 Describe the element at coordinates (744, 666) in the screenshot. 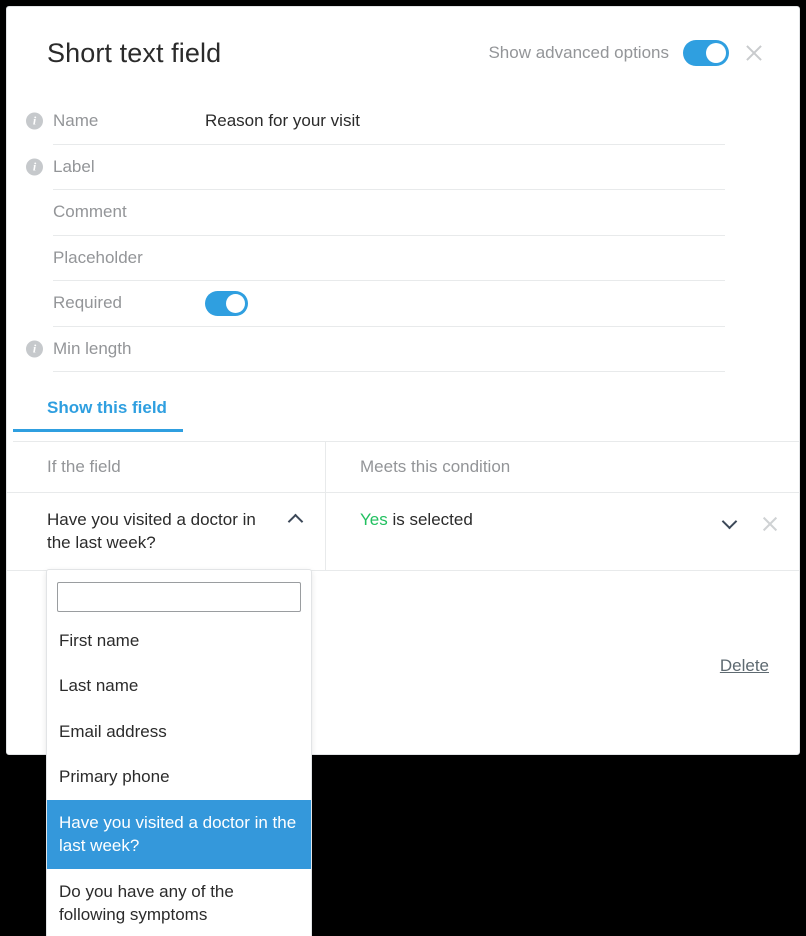

I see `delete-link: Delete` at that location.